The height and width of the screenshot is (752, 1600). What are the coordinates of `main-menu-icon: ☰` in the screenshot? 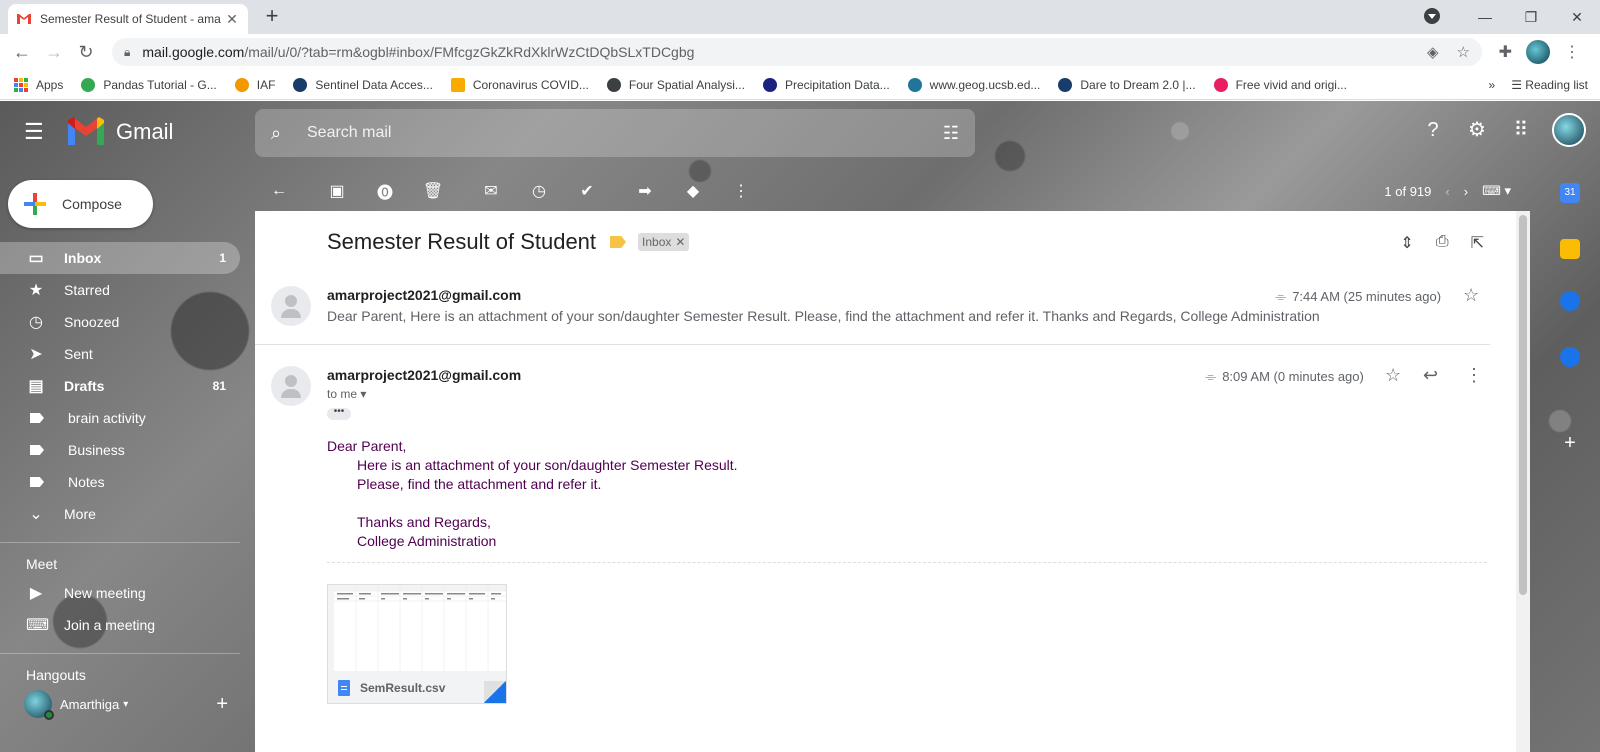 It's located at (36, 133).